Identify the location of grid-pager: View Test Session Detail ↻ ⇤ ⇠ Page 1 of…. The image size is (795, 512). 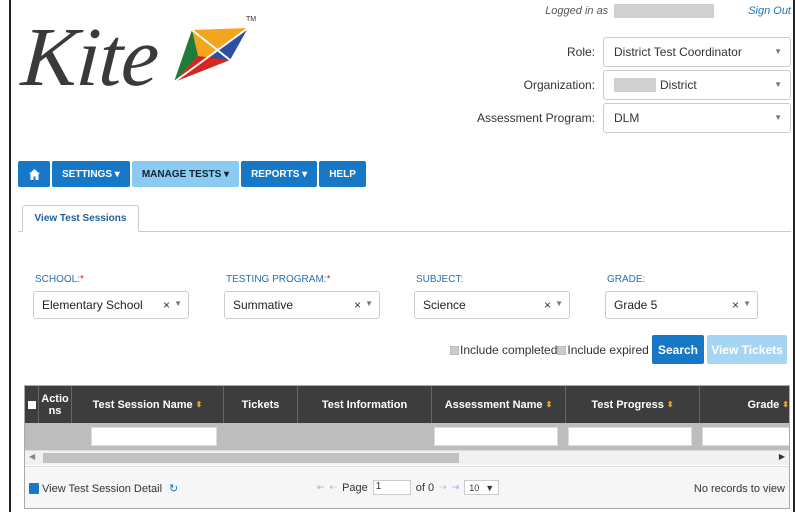
(407, 487).